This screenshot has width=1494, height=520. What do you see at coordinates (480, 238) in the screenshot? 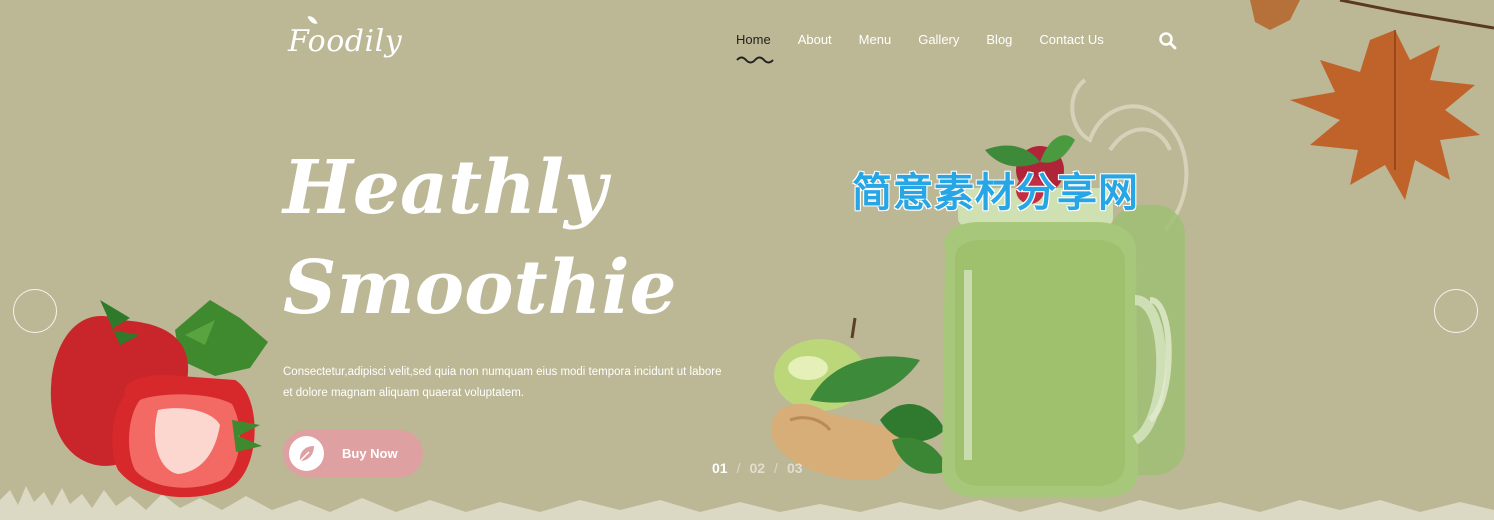
I see `hero-title: Heathly Smoothie` at bounding box center [480, 238].